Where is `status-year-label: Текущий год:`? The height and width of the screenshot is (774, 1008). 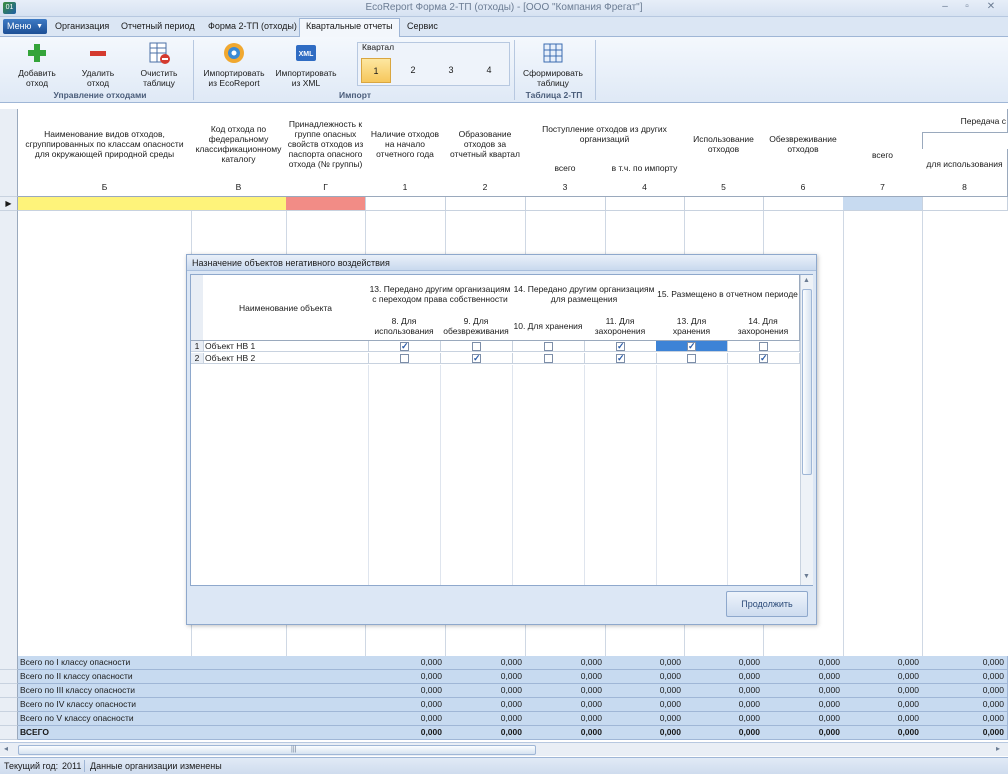 status-year-label: Текущий год: is located at coordinates (31, 766).